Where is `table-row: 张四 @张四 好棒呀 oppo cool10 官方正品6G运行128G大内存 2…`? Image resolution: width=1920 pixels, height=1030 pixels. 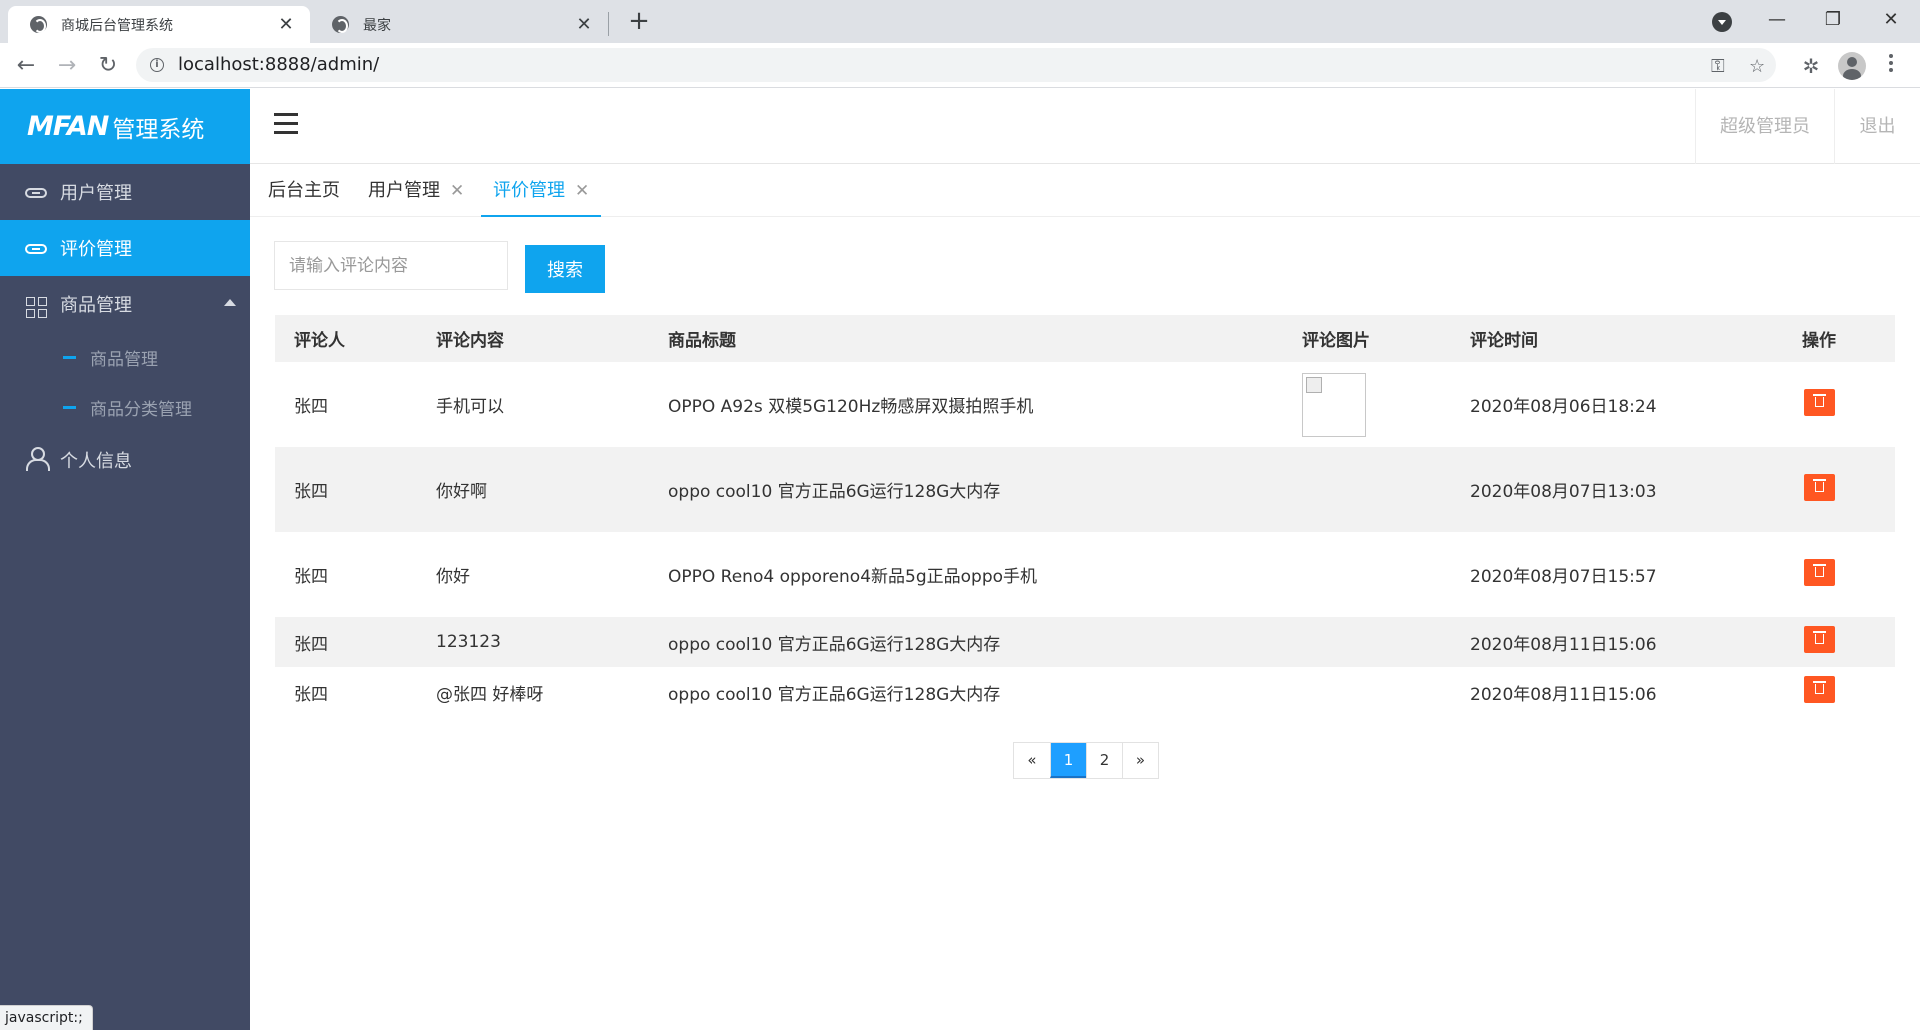
table-row: 张四 @张四 好棒呀 oppo cool10 官方正品6G运行128G大内存 2… is located at coordinates (1085, 692).